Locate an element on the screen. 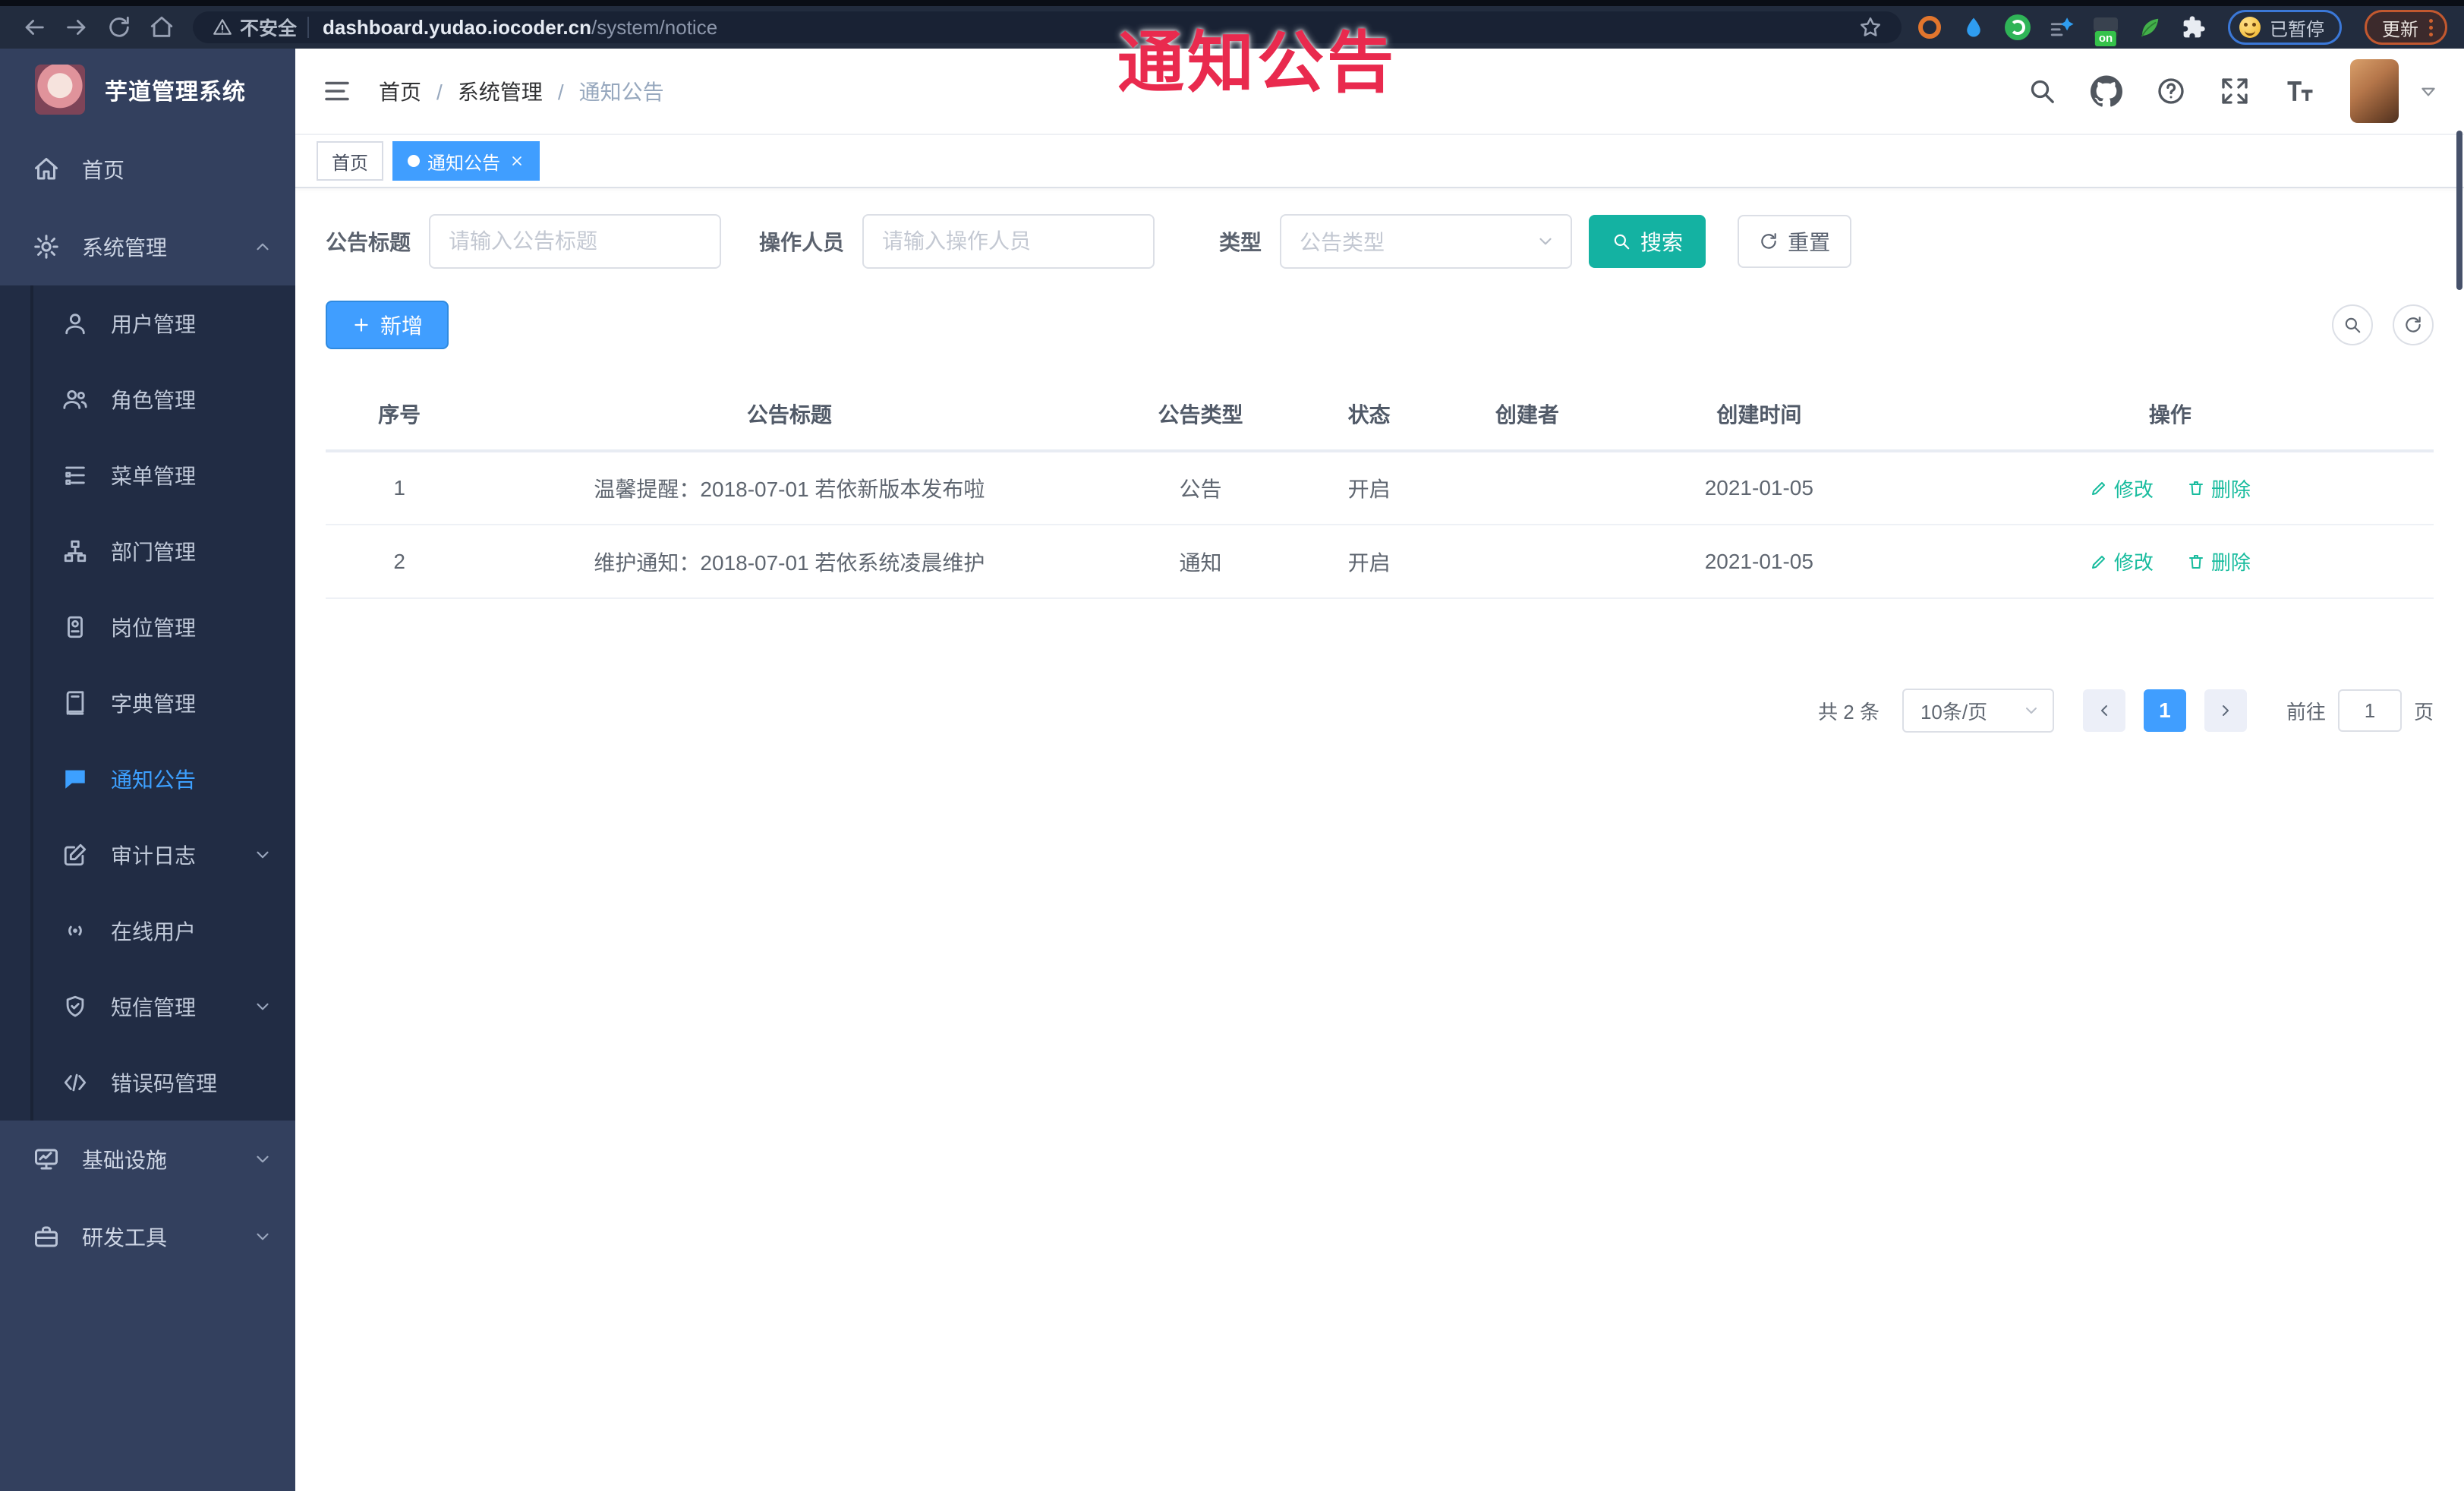 The width and height of the screenshot is (2464, 1491). cell-title: 温馨提醒：2018-07-01 若依新版本发布啦 is located at coordinates (789, 488).